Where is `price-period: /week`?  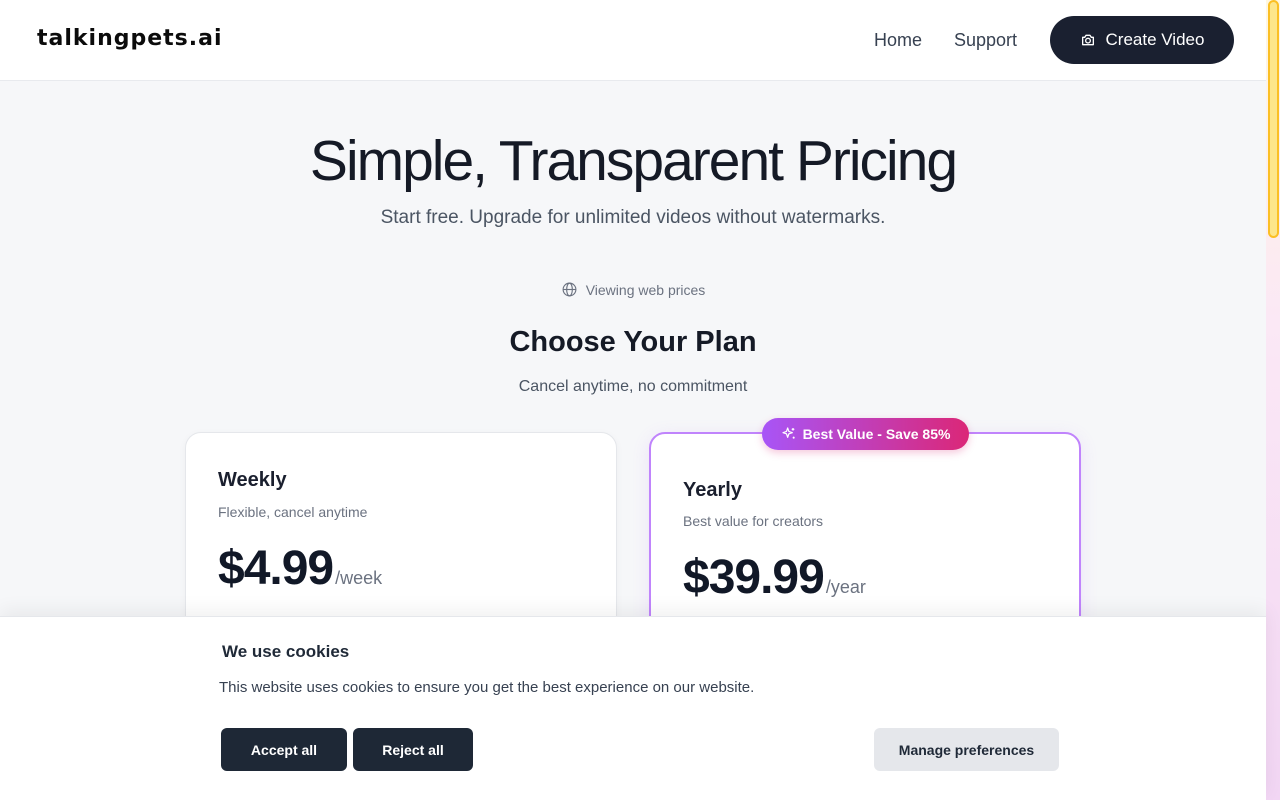
price-period: /week is located at coordinates (359, 578).